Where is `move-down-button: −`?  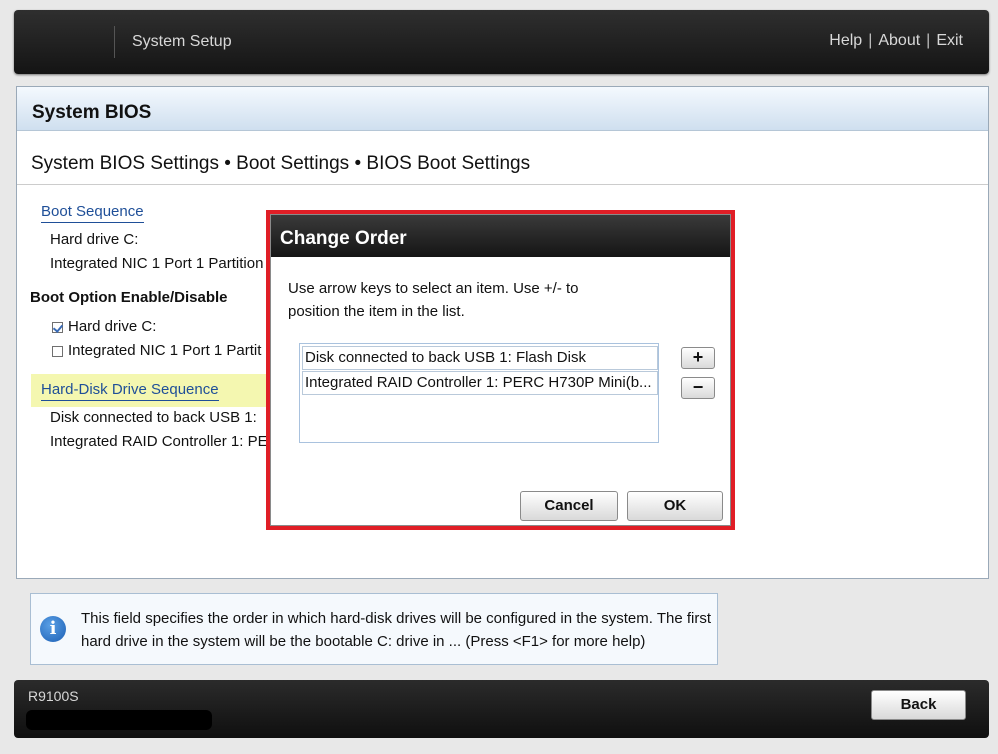 move-down-button: − is located at coordinates (698, 388).